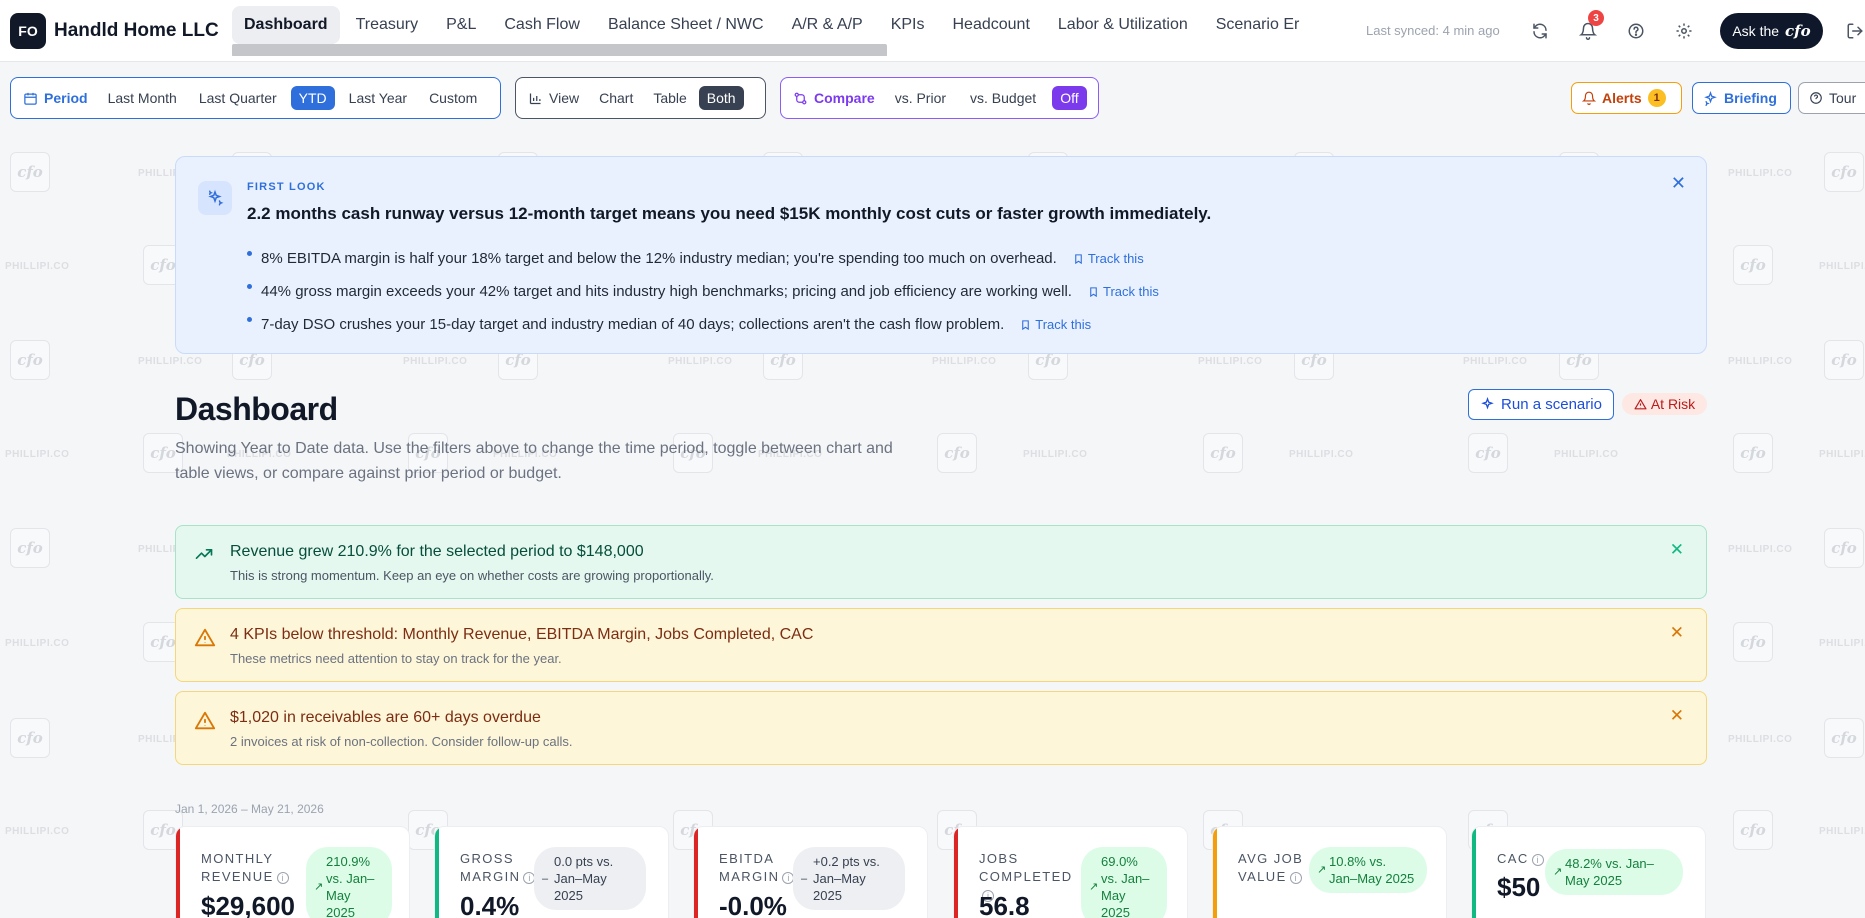 The width and height of the screenshot is (1865, 918). I want to click on trend-up-icon: ↗, so click(1322, 870).